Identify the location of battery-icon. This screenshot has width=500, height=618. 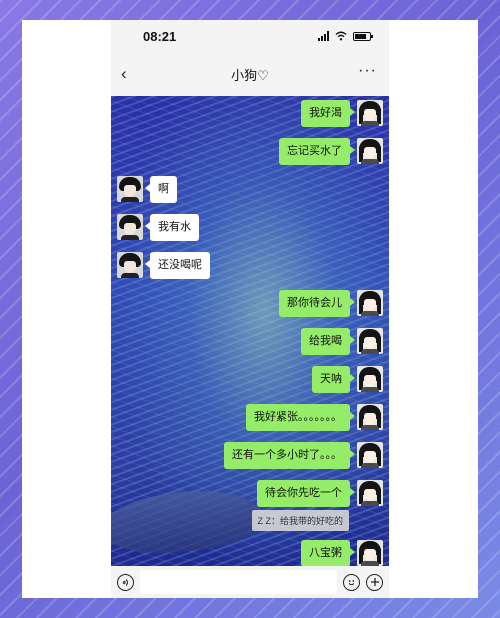
(363, 36).